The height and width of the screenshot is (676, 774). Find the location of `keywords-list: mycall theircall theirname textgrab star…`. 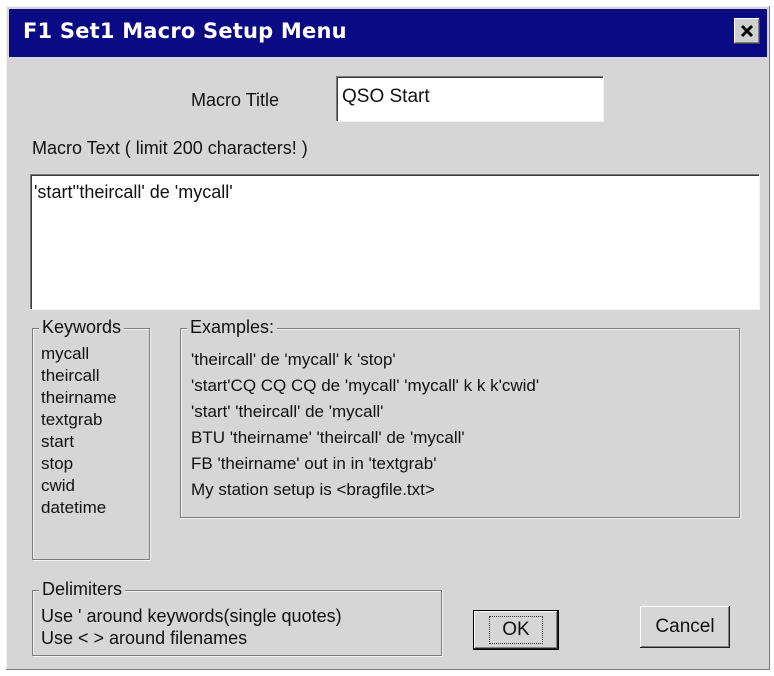

keywords-list: mycall theircall theirname textgrab star… is located at coordinates (79, 431).